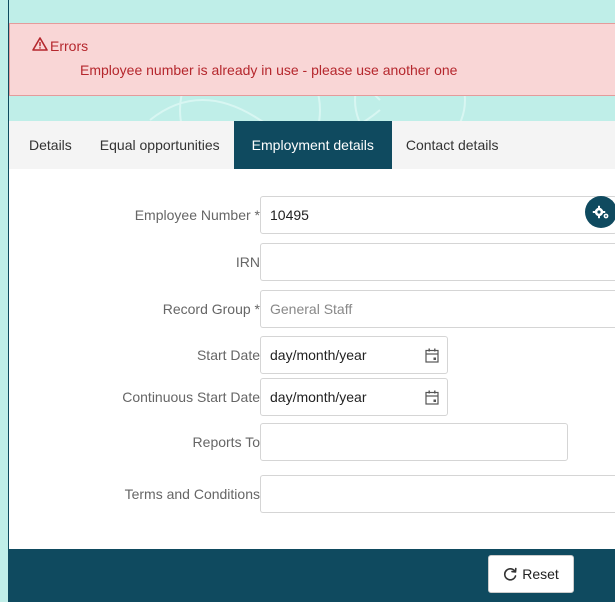 The image size is (615, 602). What do you see at coordinates (318, 397) in the screenshot?
I see `continuous-start-date-value: day/month/year` at bounding box center [318, 397].